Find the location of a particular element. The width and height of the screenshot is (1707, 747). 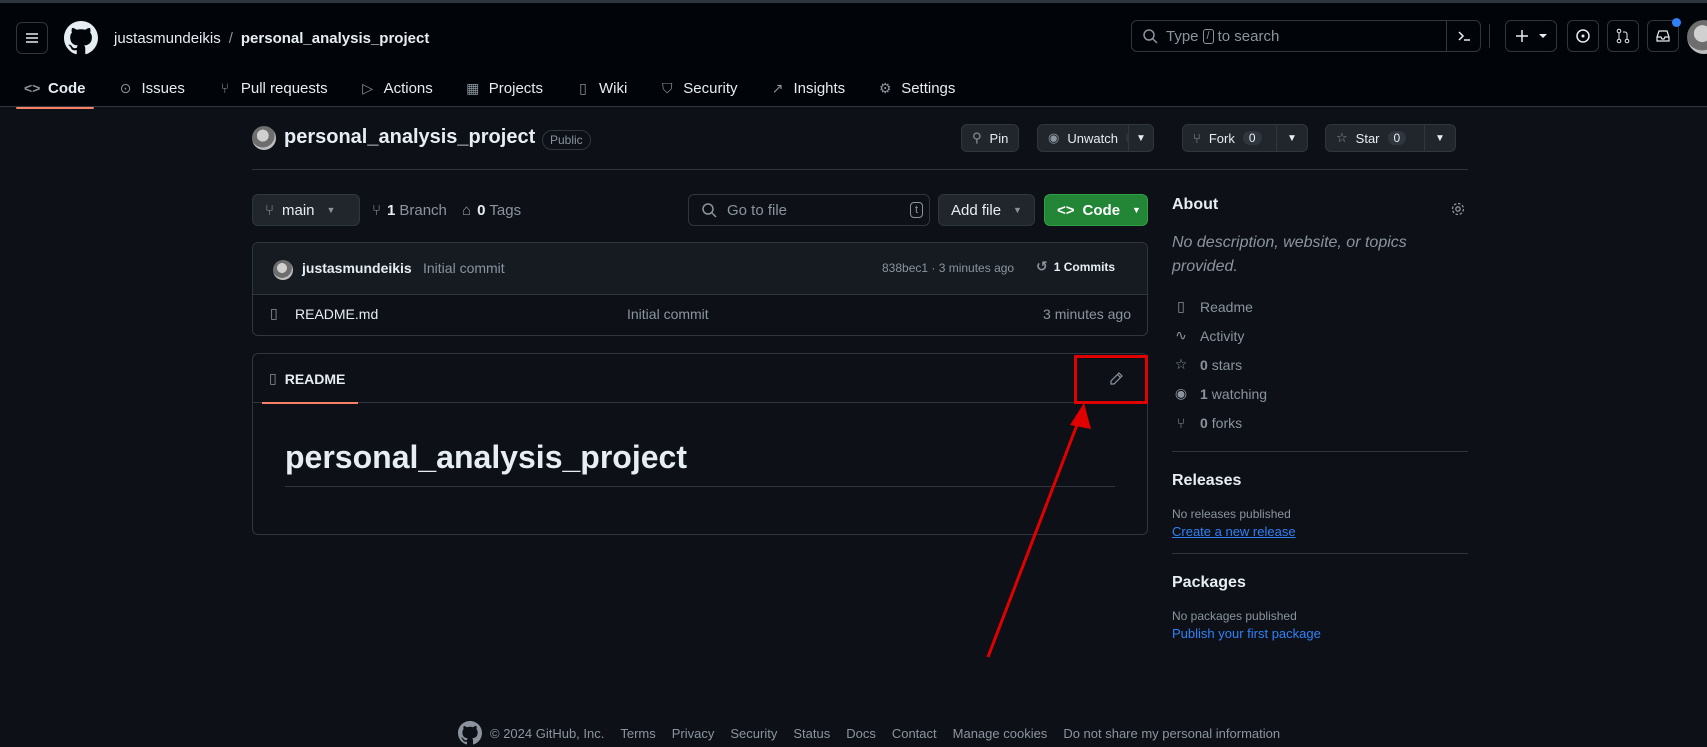

watch-dropdown: ▼ is located at coordinates (1141, 138).